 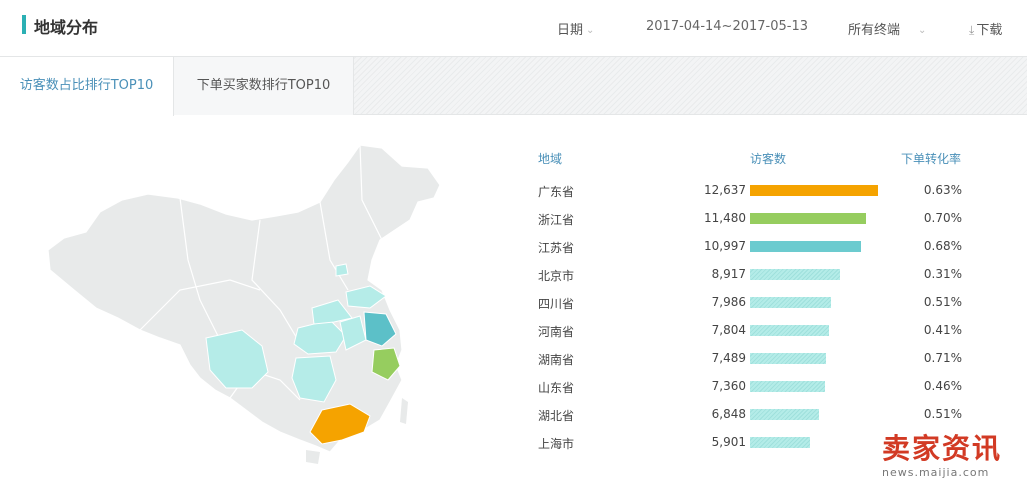 I want to click on watermark-title: 卖家资讯, so click(x=942, y=448).